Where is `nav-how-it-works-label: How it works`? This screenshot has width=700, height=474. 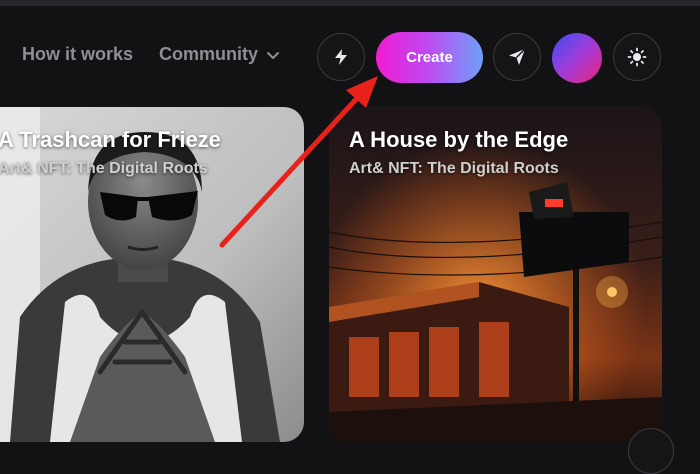 nav-how-it-works-label: How it works is located at coordinates (78, 54).